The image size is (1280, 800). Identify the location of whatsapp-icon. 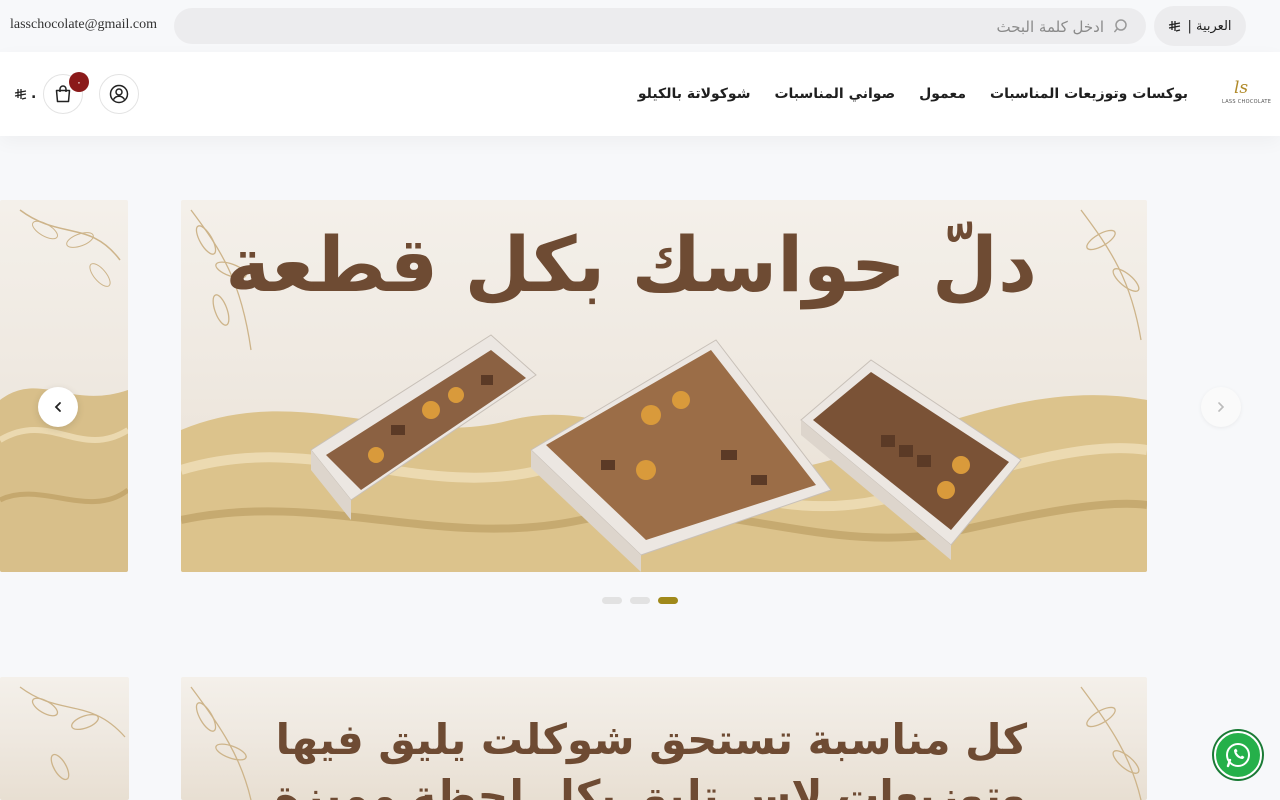
(1238, 755).